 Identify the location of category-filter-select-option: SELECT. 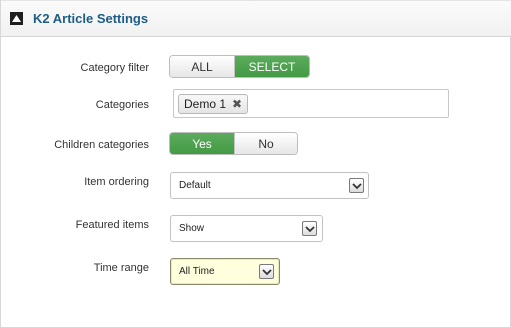
(271, 66).